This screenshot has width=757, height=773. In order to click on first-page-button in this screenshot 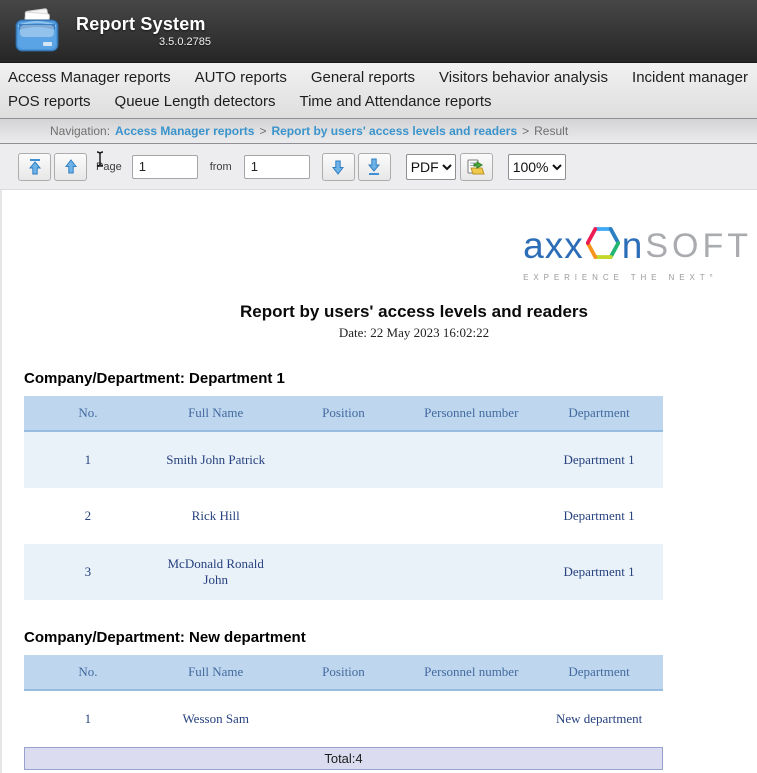, I will do `click(34, 166)`.